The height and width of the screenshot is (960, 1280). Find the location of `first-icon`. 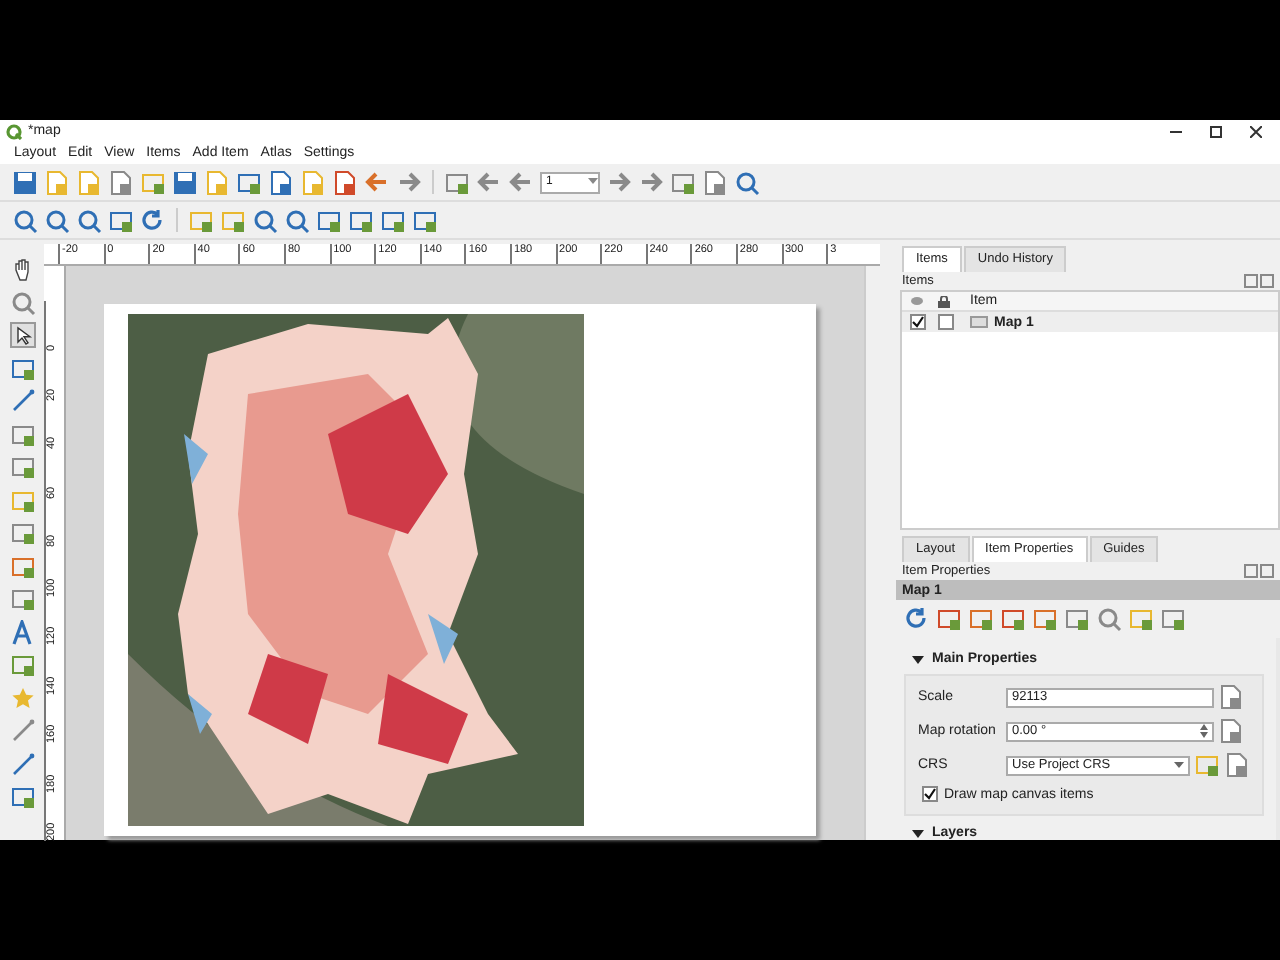

first-icon is located at coordinates (489, 182).